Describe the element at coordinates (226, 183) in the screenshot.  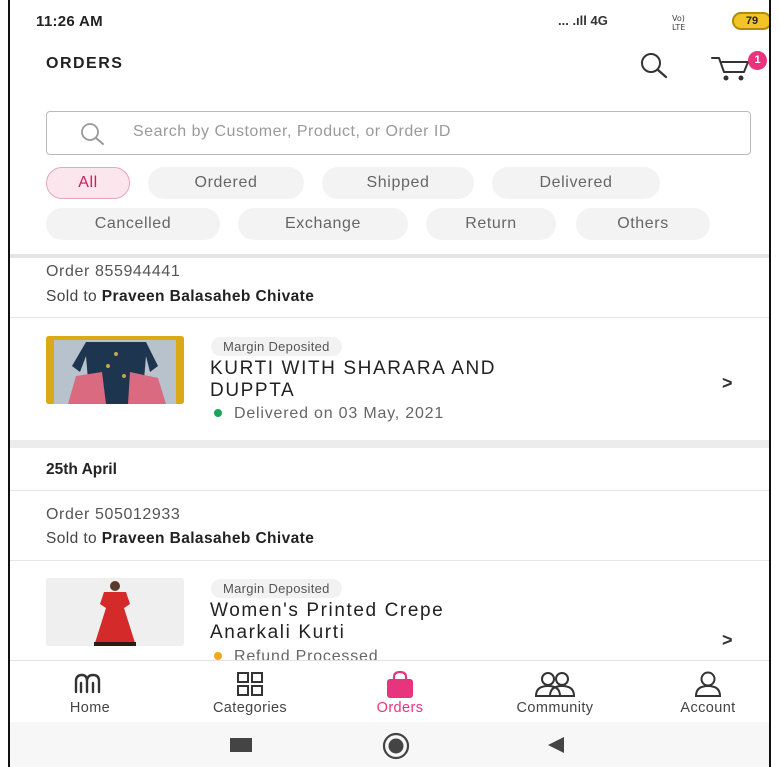
I see `filter-chip-ordered: Ordered` at that location.